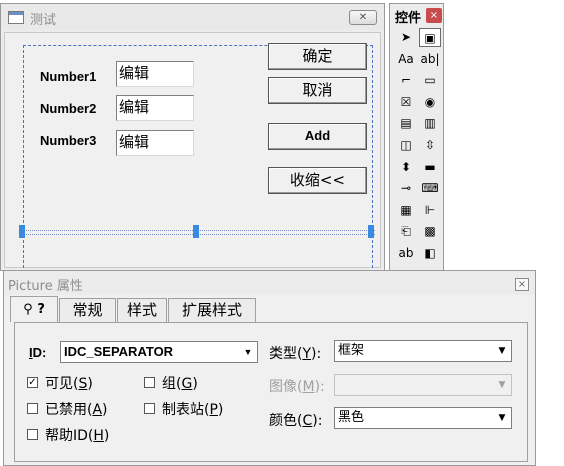 This screenshot has height=466, width=564. Describe the element at coordinates (430, 210) in the screenshot. I see `tree-control-icon: ⊩` at that location.